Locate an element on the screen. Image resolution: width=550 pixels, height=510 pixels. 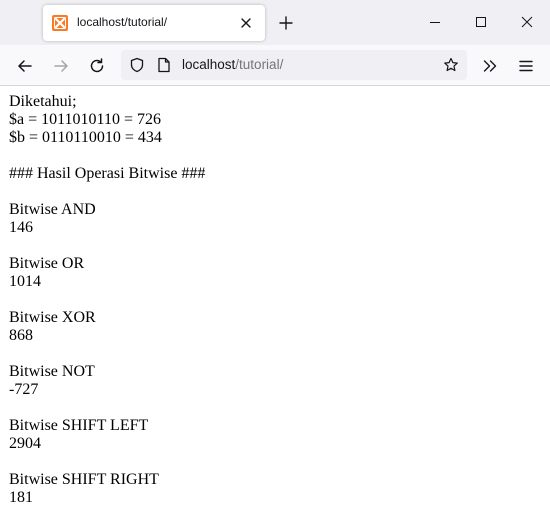
navigation-toolbar: localhost/tutorial/ is located at coordinates (275, 65).